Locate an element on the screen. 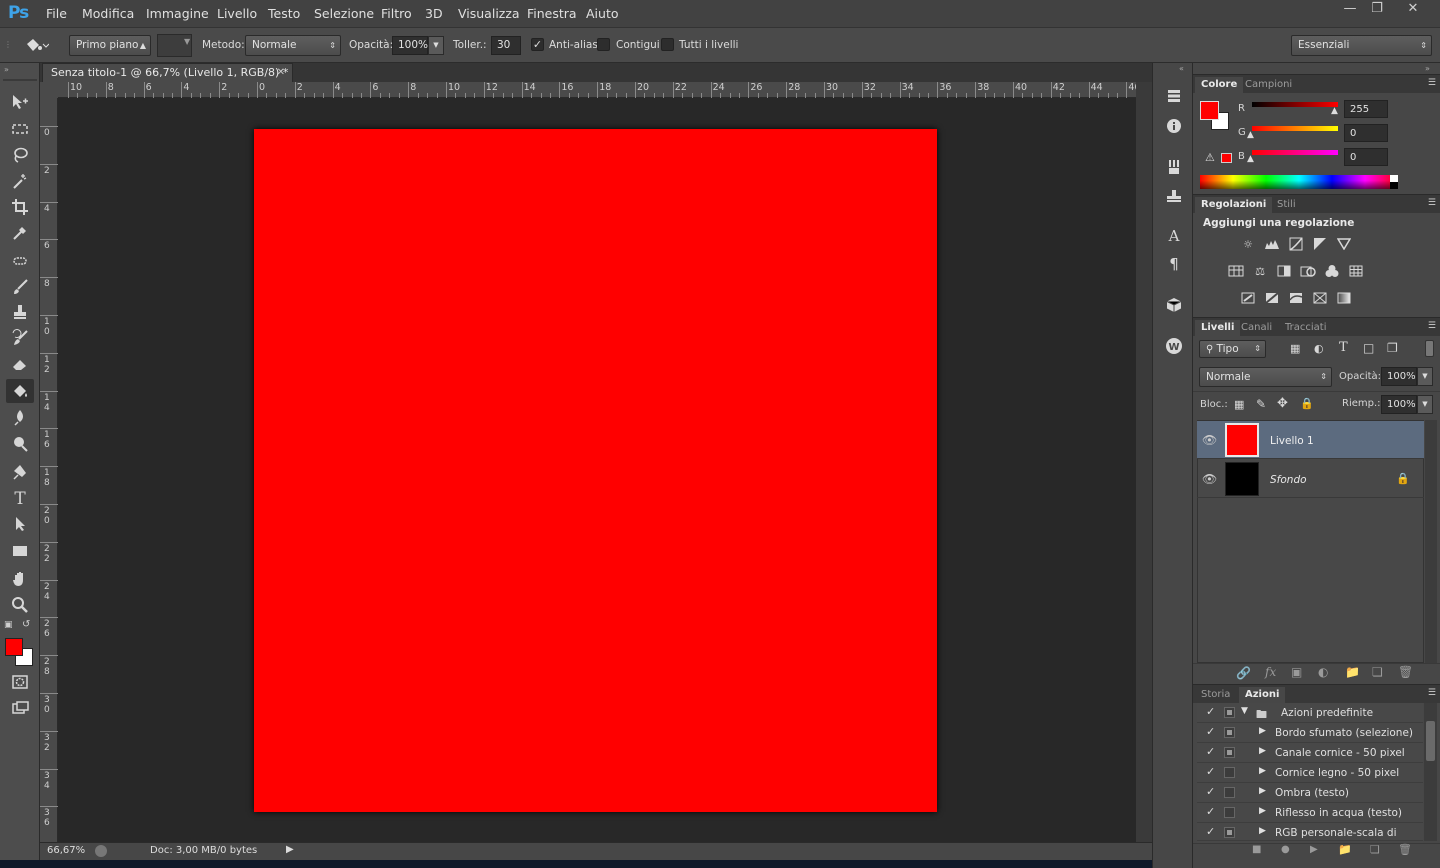  contiguous-checkbox is located at coordinates (603, 44).